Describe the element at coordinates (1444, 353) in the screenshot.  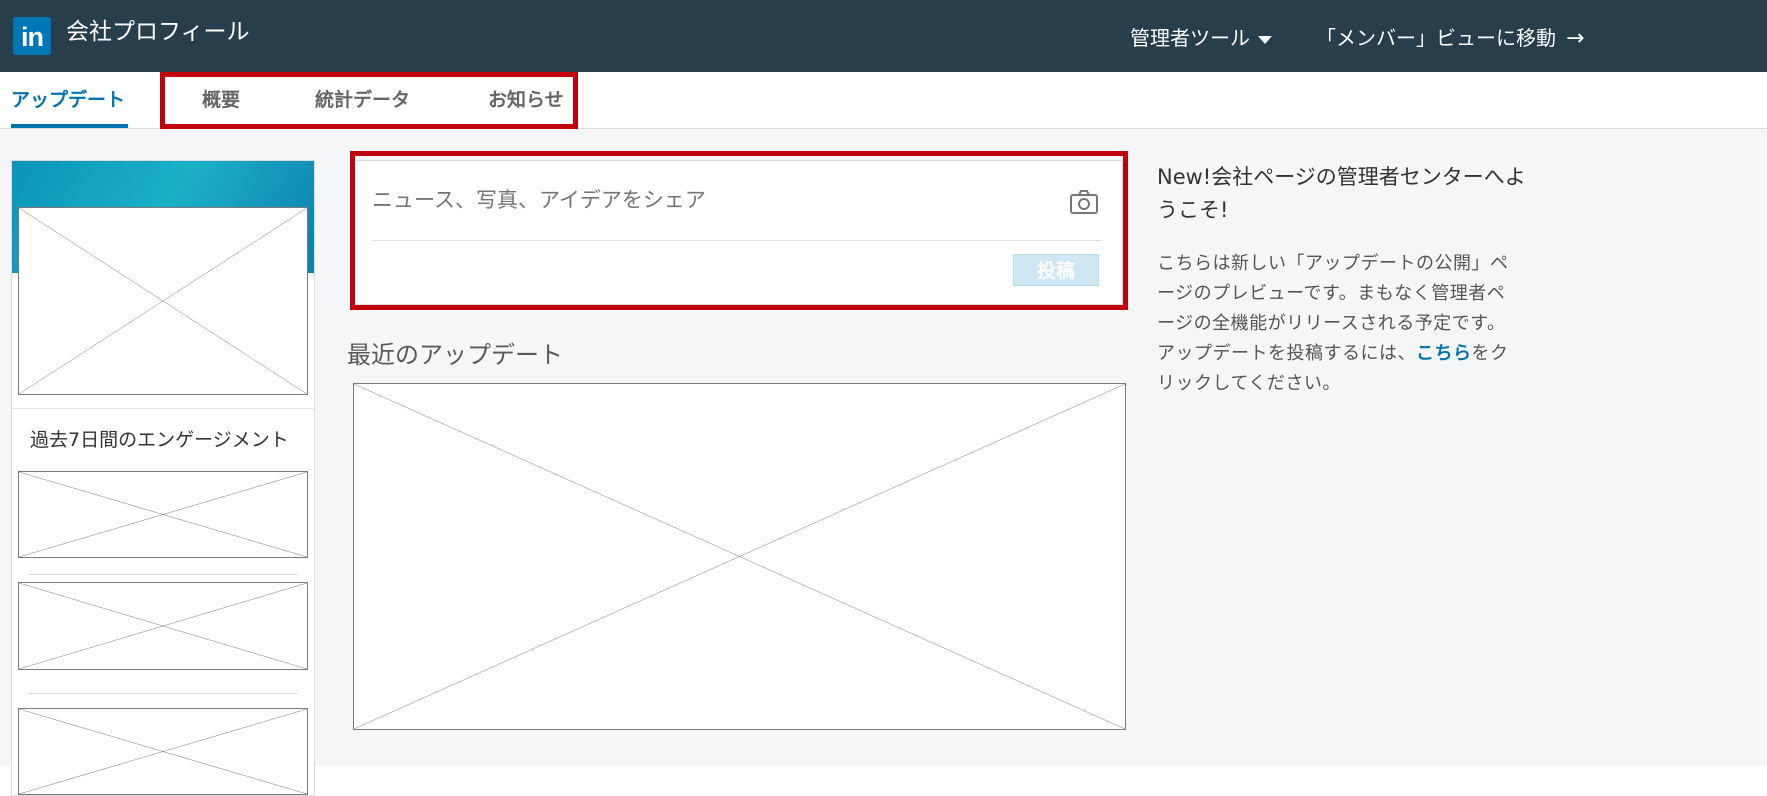
I see `click-here-link: こちら` at that location.